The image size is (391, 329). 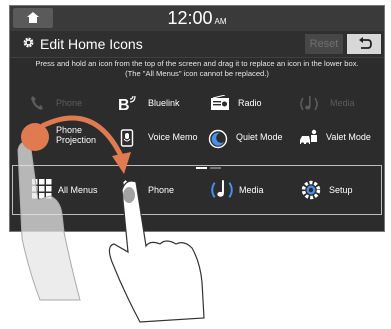 What do you see at coordinates (129, 195) in the screenshot?
I see `fingertip-shadow` at bounding box center [129, 195].